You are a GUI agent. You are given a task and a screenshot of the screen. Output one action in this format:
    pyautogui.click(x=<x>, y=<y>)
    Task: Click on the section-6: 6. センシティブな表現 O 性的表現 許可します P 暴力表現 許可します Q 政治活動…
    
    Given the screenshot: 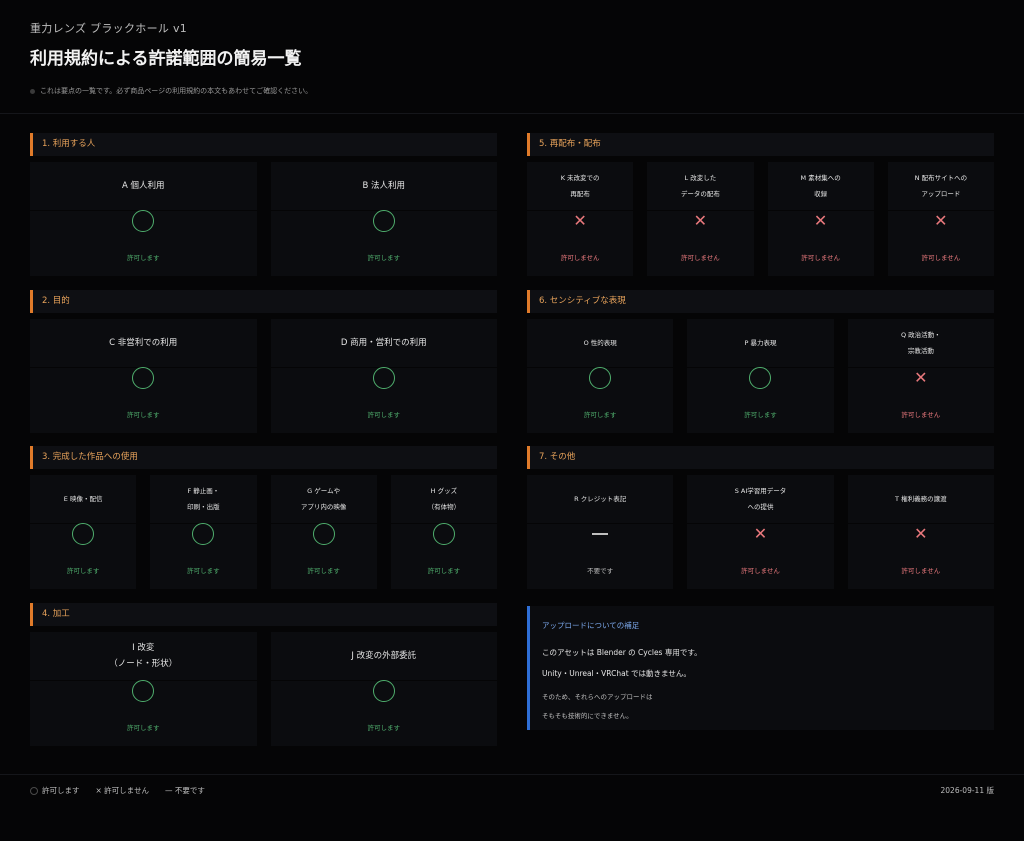 What is the action you would take?
    pyautogui.click(x=760, y=361)
    